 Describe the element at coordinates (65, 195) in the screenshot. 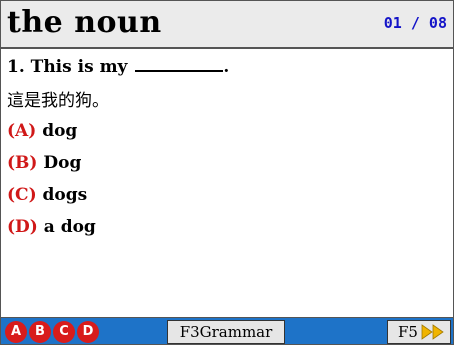

I see `option-c-text: dogs` at that location.